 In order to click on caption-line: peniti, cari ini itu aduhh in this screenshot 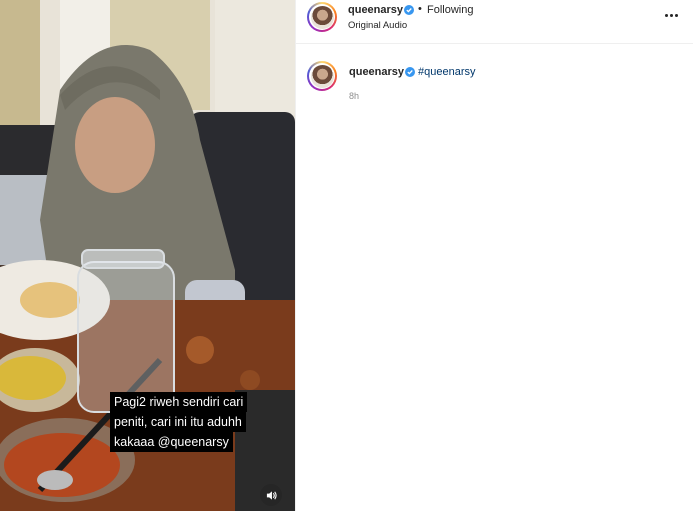, I will do `click(178, 422)`.